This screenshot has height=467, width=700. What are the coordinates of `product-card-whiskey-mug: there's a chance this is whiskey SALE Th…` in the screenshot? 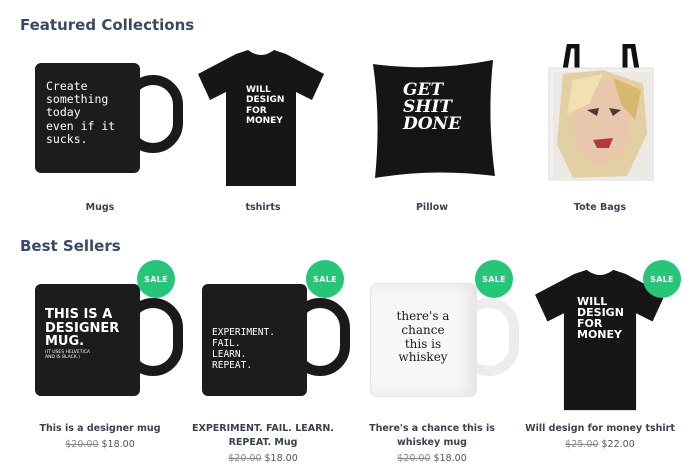 It's located at (433, 362).